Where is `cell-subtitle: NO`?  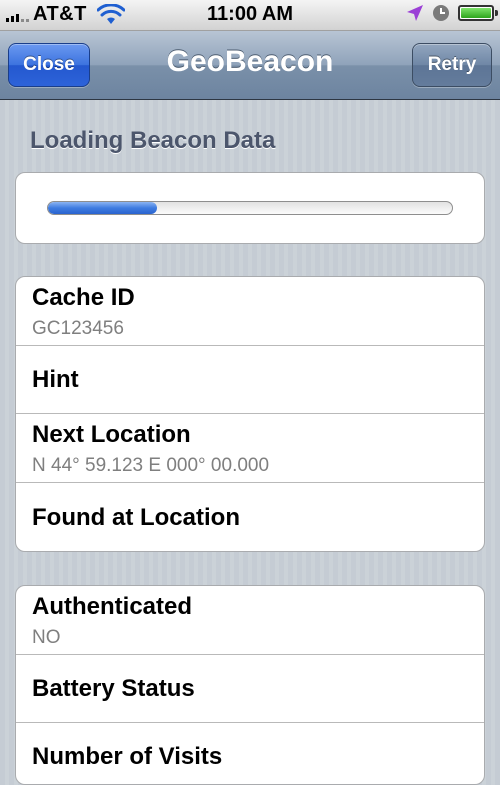 cell-subtitle: NO is located at coordinates (46, 637).